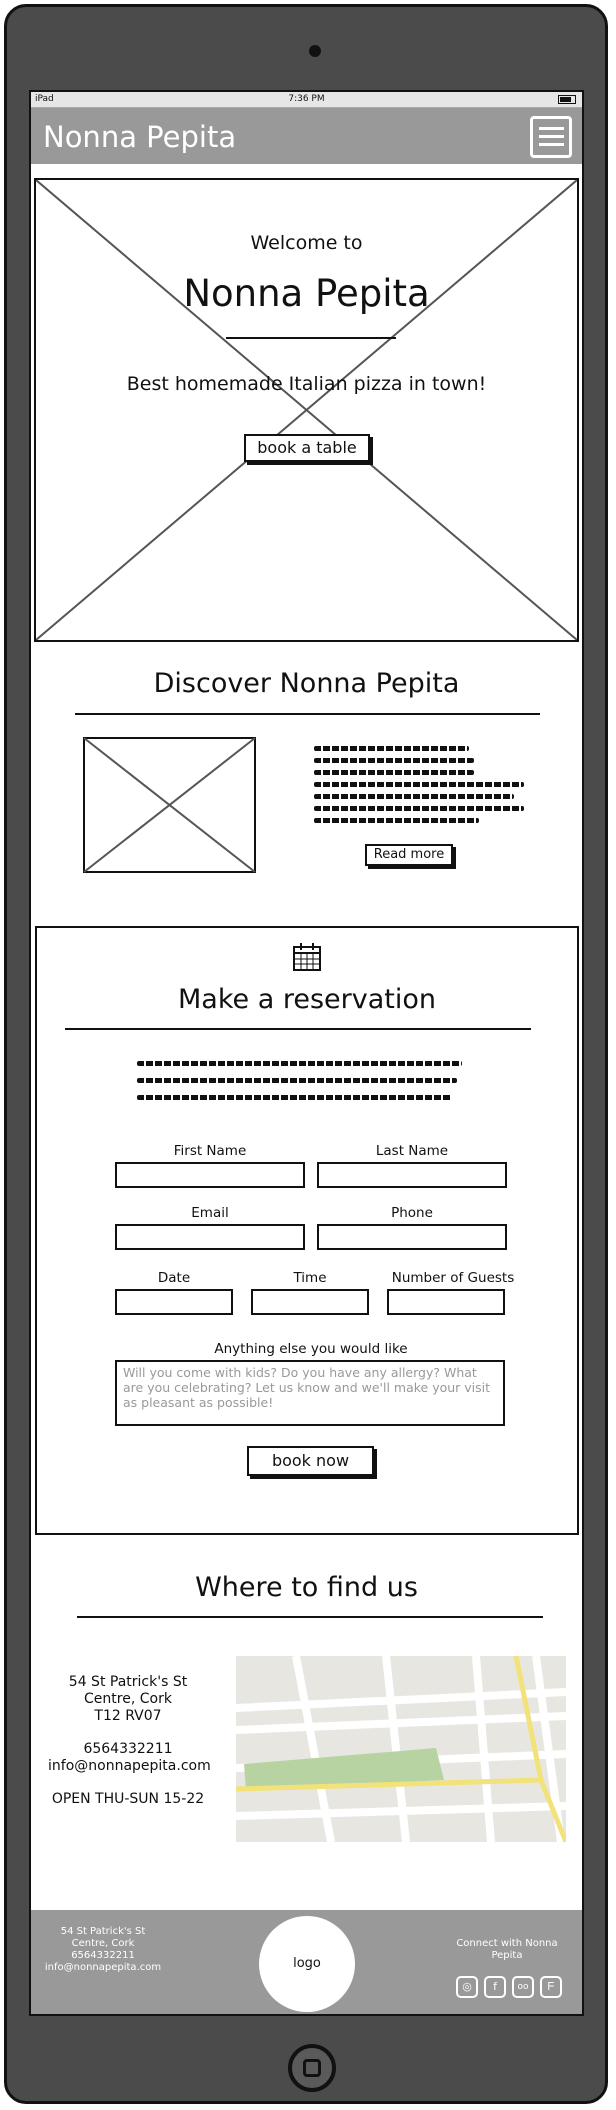 This screenshot has width=616, height=2110. What do you see at coordinates (306, 243) in the screenshot?
I see `hero-welcome: Welcome to` at bounding box center [306, 243].